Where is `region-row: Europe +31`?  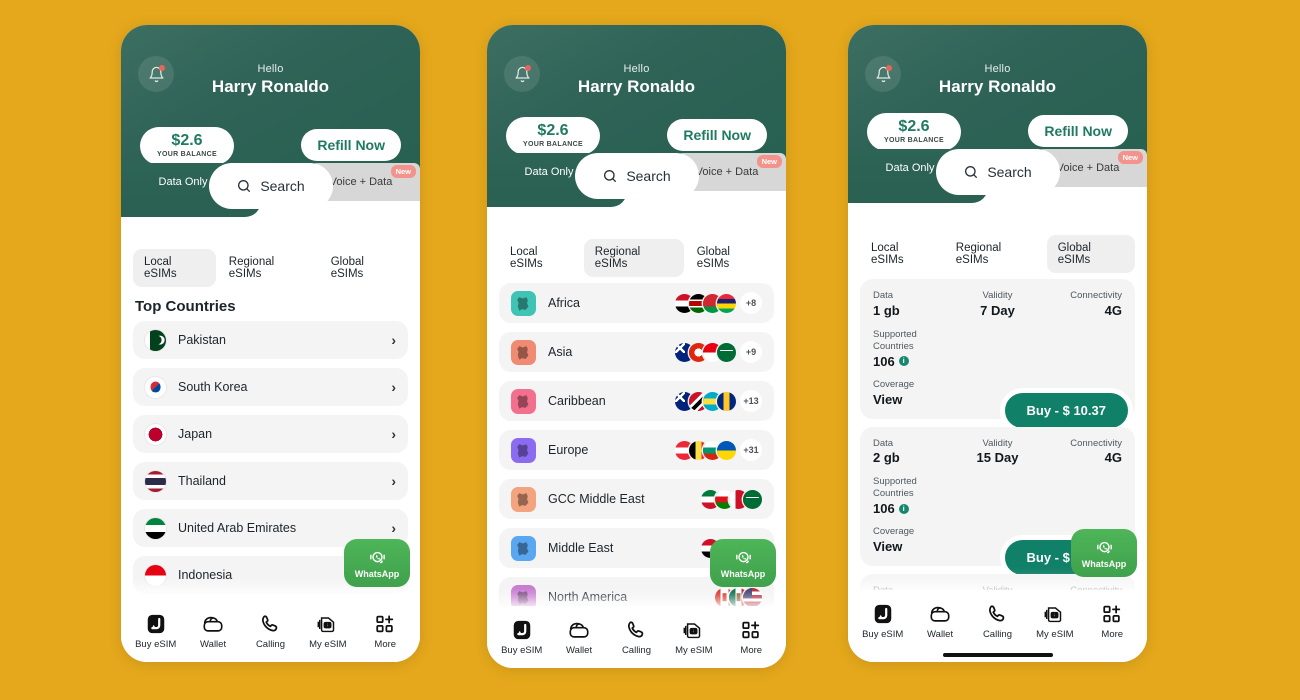
region-row: Europe +31 is located at coordinates (636, 450).